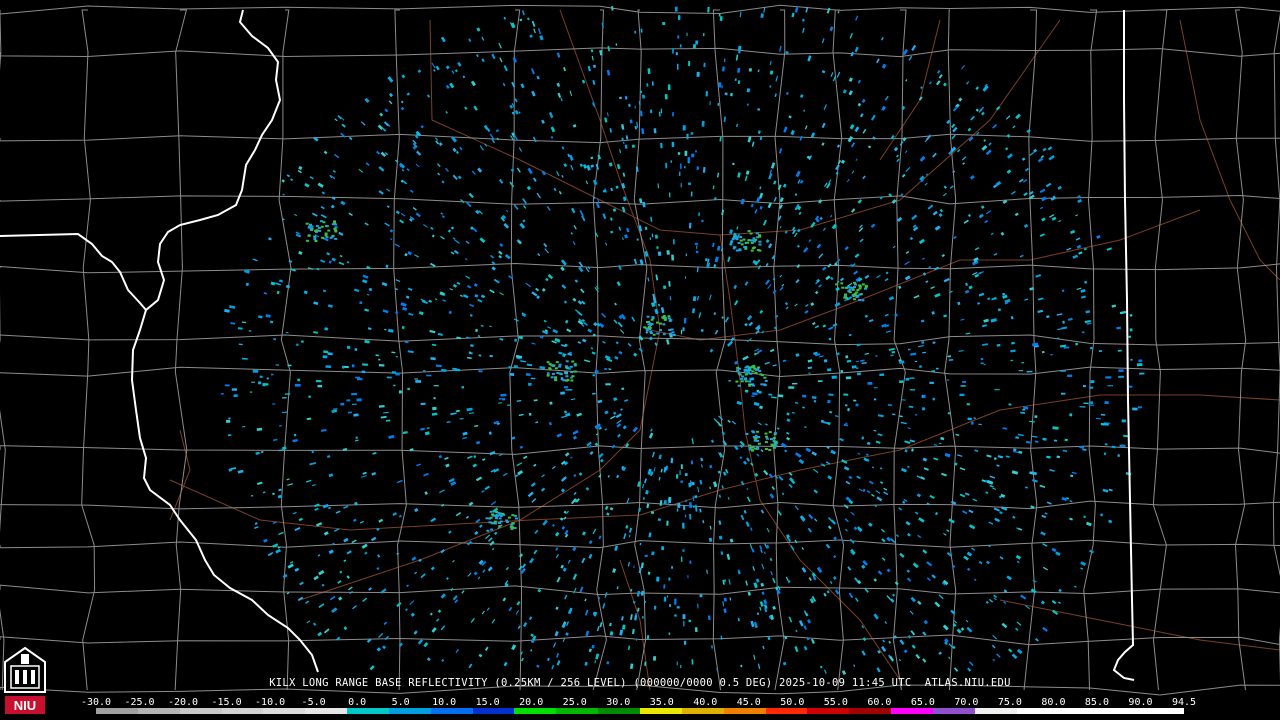 This screenshot has width=1280, height=720. What do you see at coordinates (25, 705) in the screenshot?
I see `niu-logo-text: NIU` at bounding box center [25, 705].